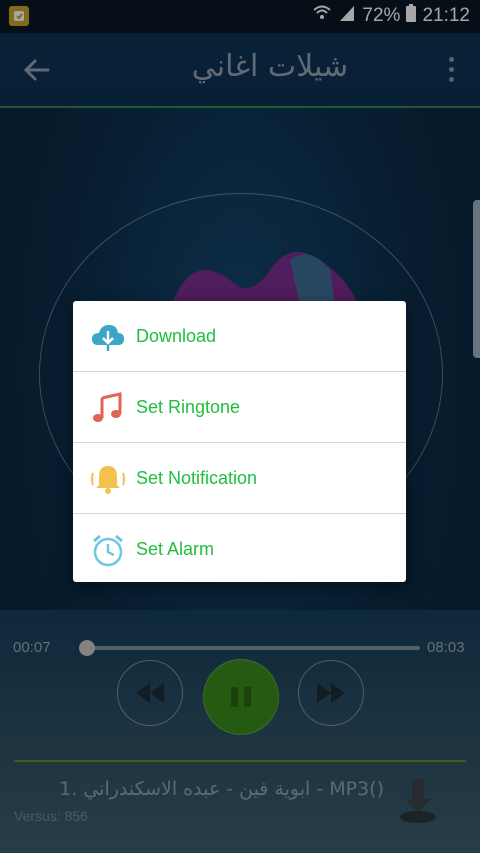  Describe the element at coordinates (175, 548) in the screenshot. I see `menu-item-label: Set Alarm` at that location.